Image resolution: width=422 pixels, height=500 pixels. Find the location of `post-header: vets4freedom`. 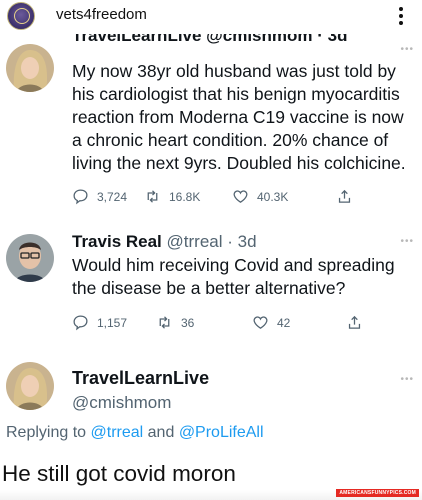

post-header: vets4freedom is located at coordinates (211, 17).